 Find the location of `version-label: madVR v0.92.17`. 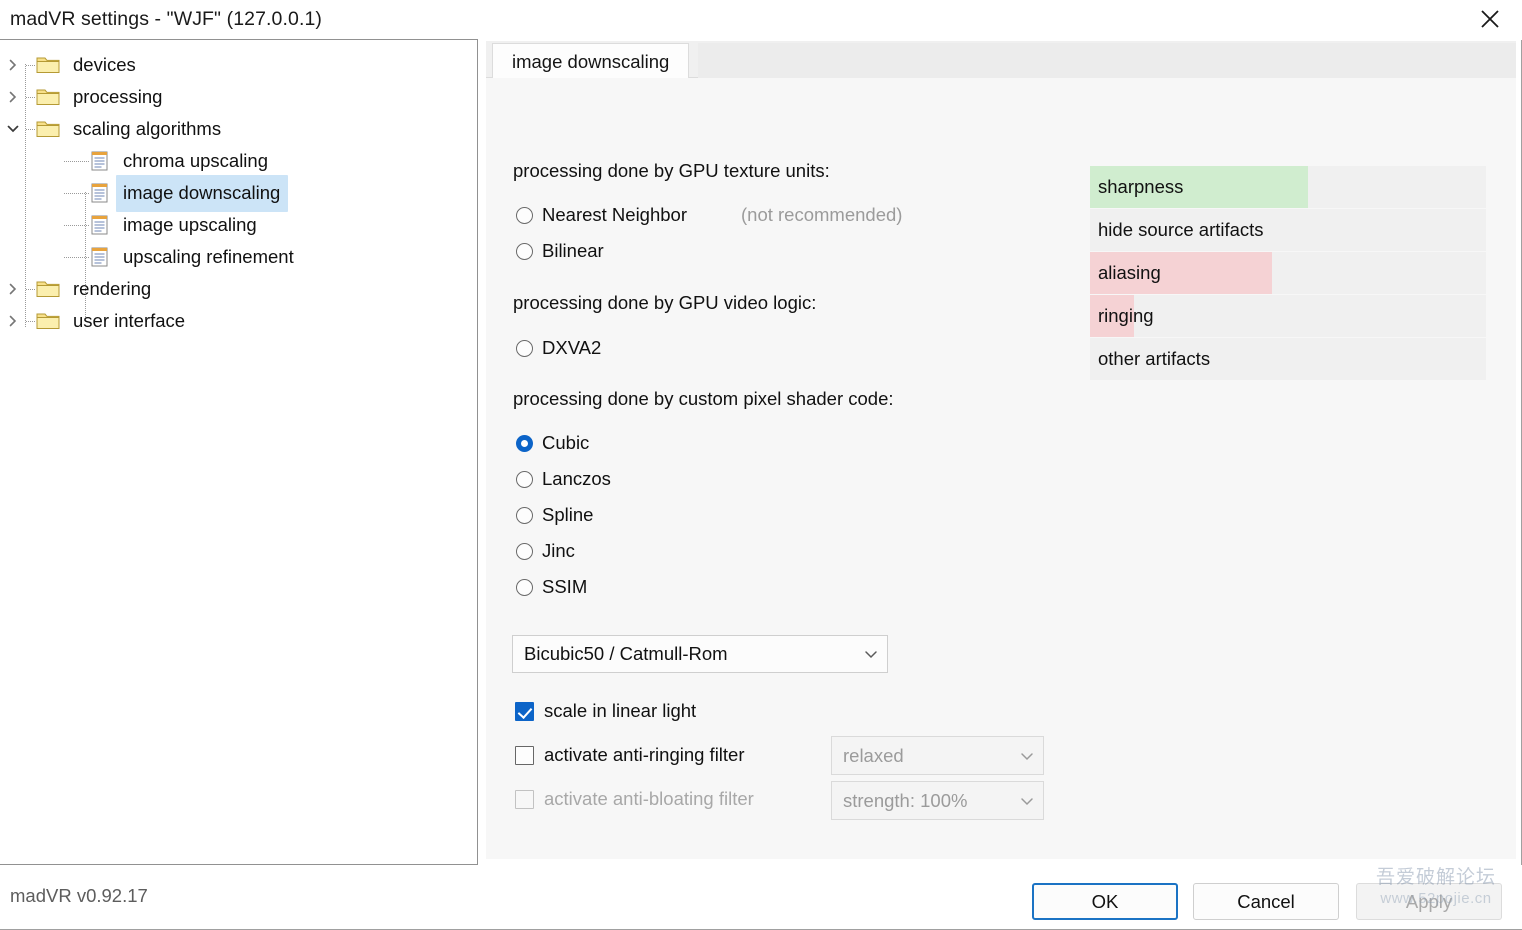

version-label: madVR v0.92.17 is located at coordinates (79, 895).